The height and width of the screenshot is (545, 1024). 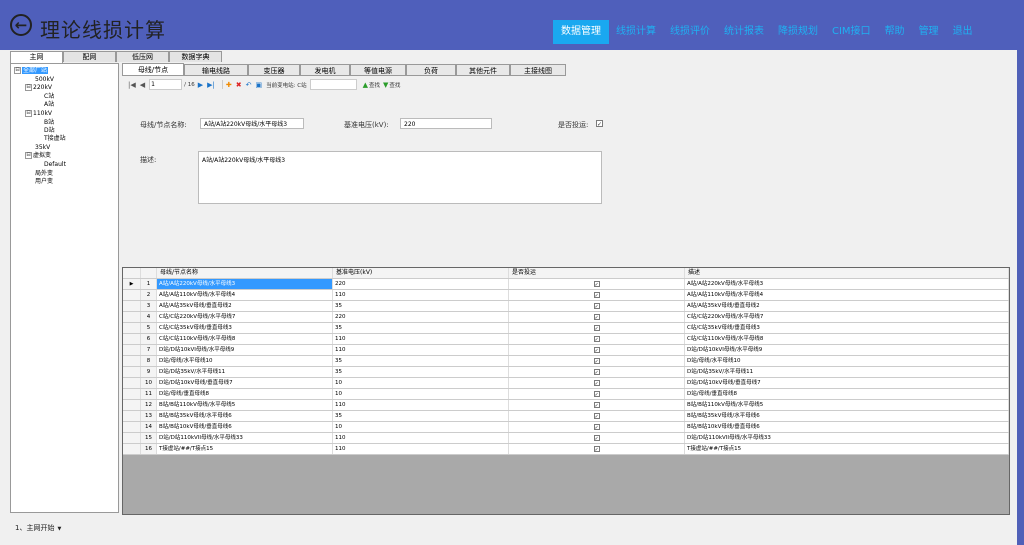 I want to click on cell-bus-name: D站/D站110kVII母线/水平母线33, so click(x=245, y=438).